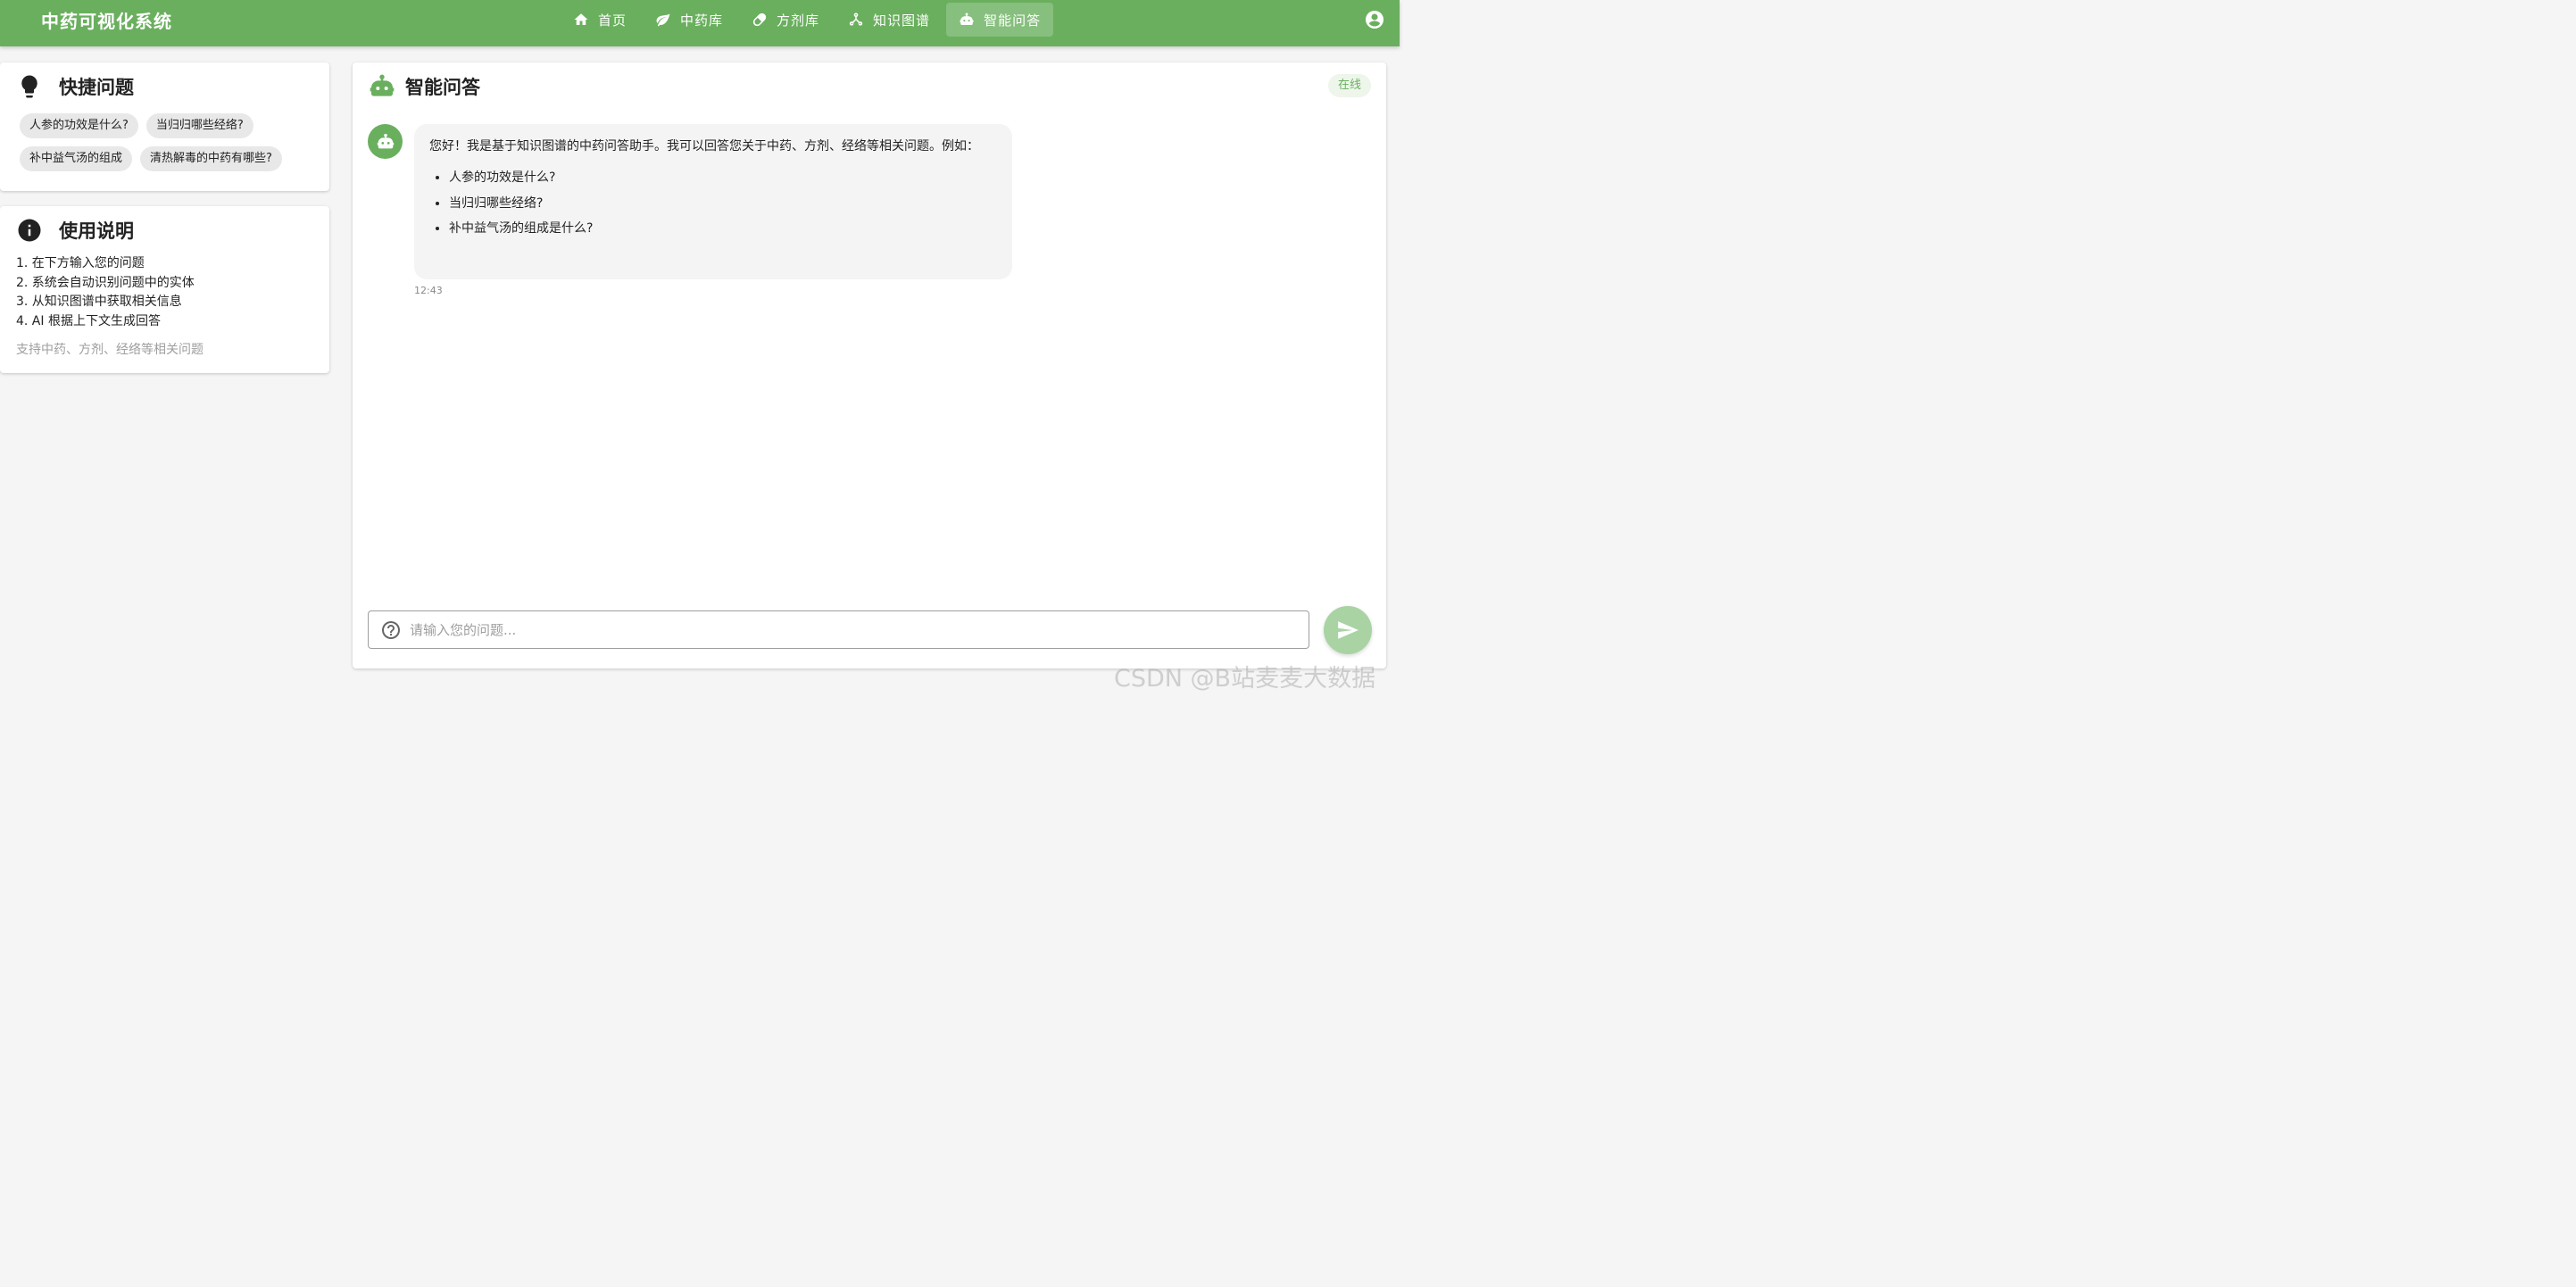 Image resolution: width=2576 pixels, height=1287 pixels. Describe the element at coordinates (723, 178) in the screenshot. I see `message-example: 人参的功效是什么?` at that location.